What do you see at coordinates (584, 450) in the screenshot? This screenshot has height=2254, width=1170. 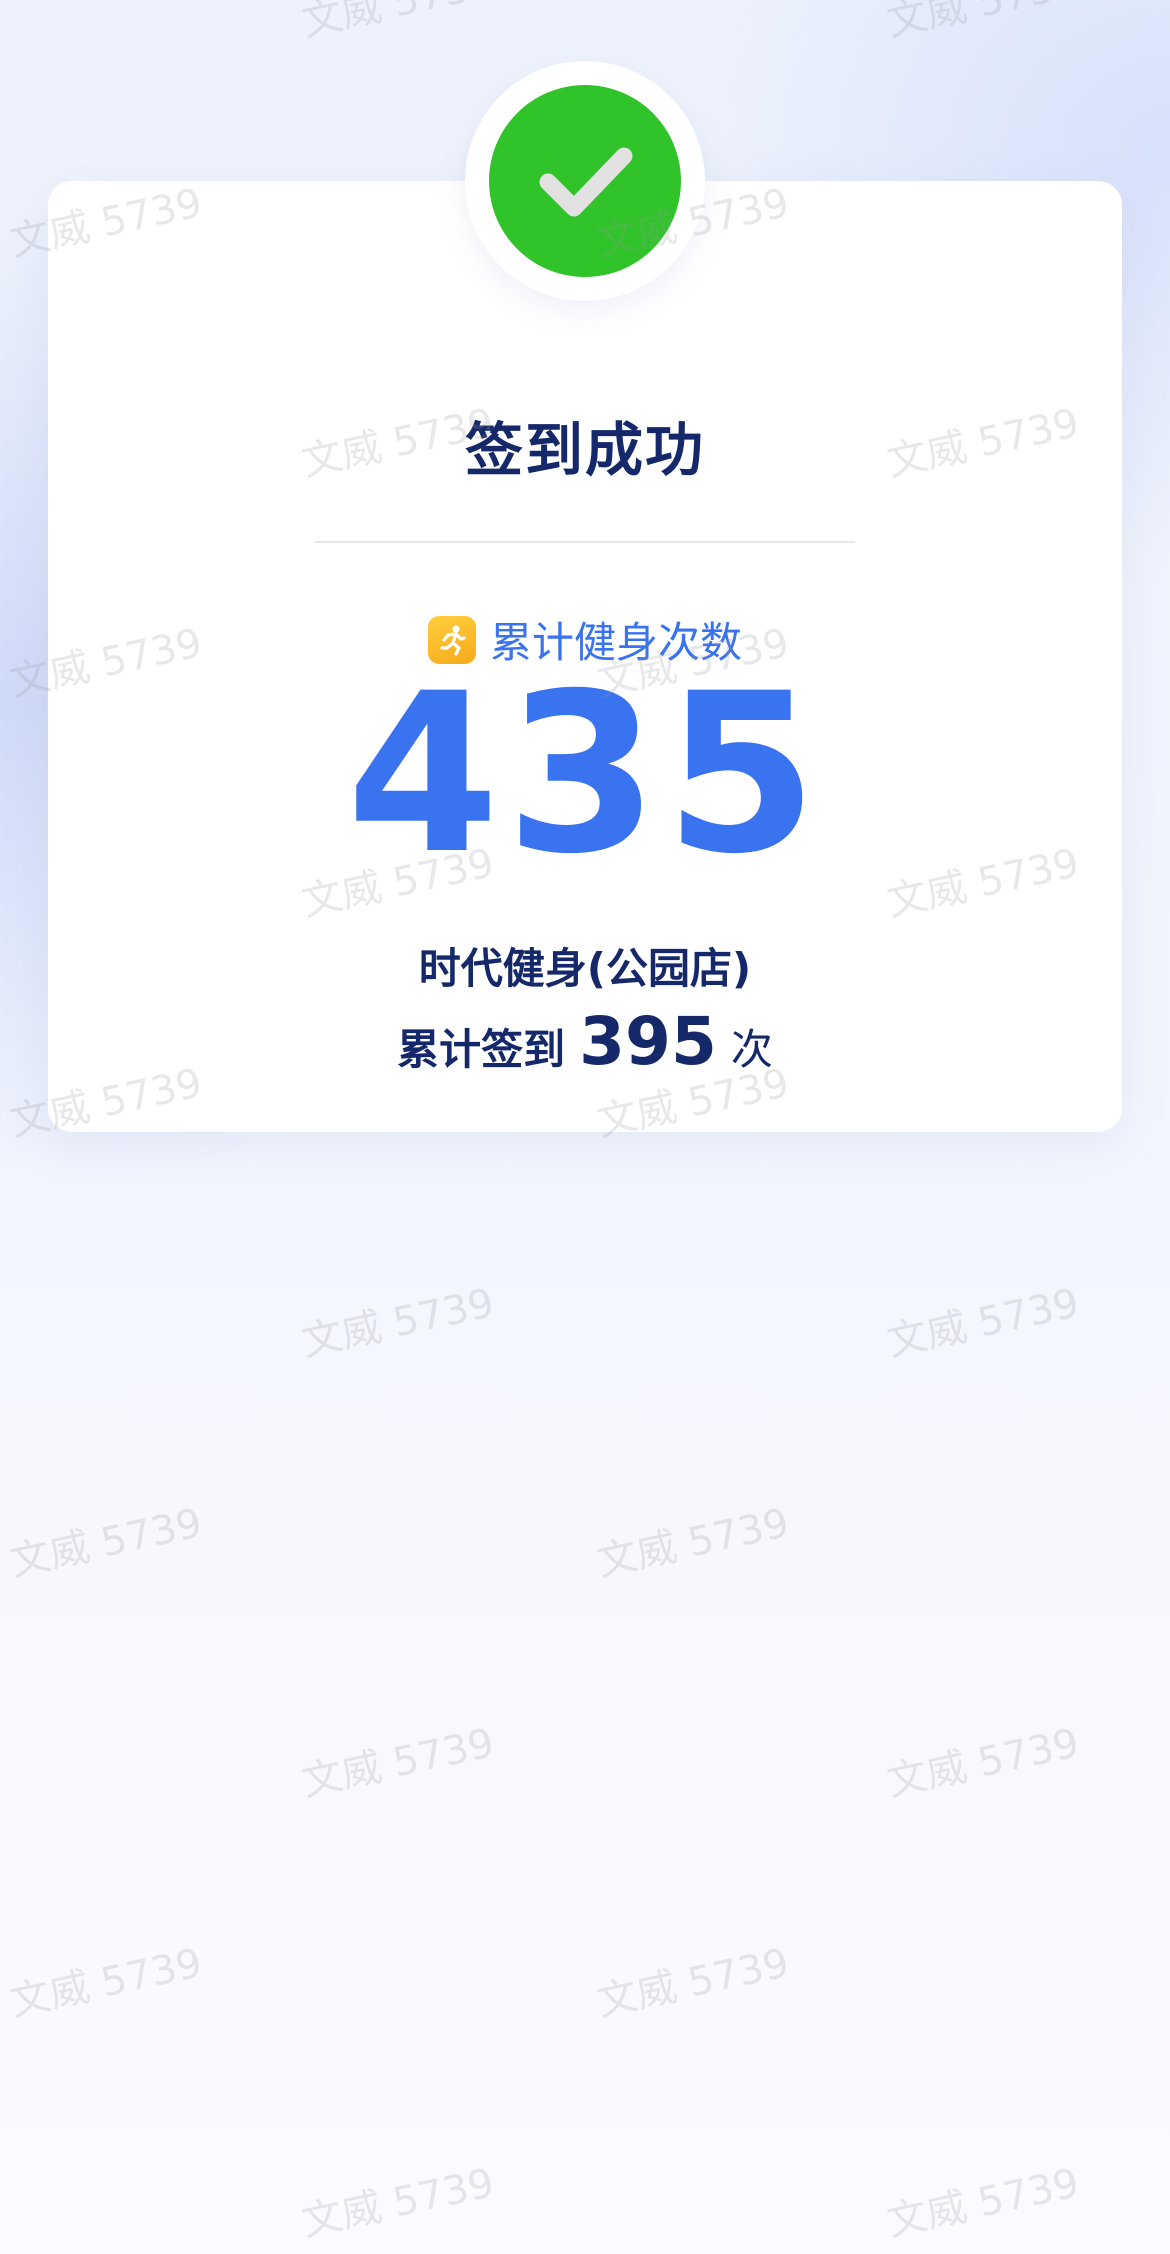 I see `page-title: 签到成功` at bounding box center [584, 450].